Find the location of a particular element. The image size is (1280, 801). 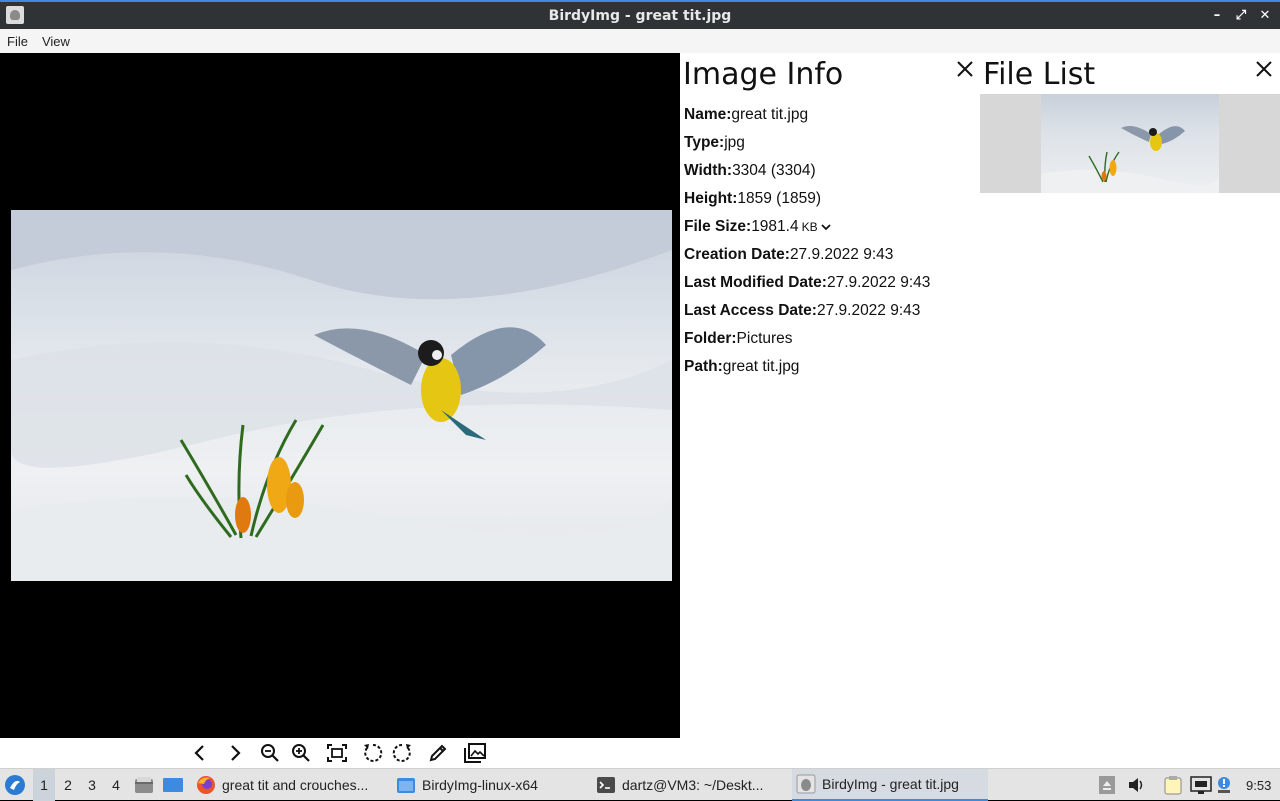

menu-view: View is located at coordinates (56, 41).